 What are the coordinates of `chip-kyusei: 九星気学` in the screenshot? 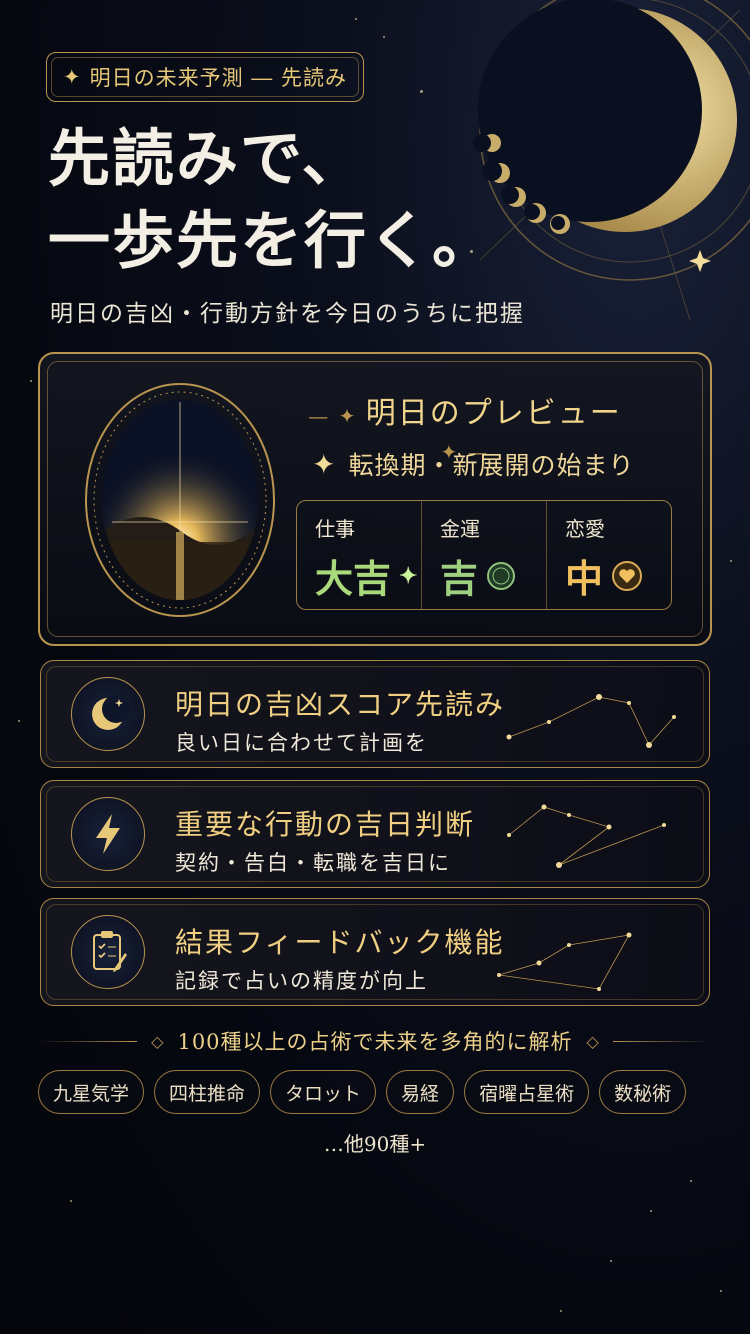 It's located at (91, 1092).